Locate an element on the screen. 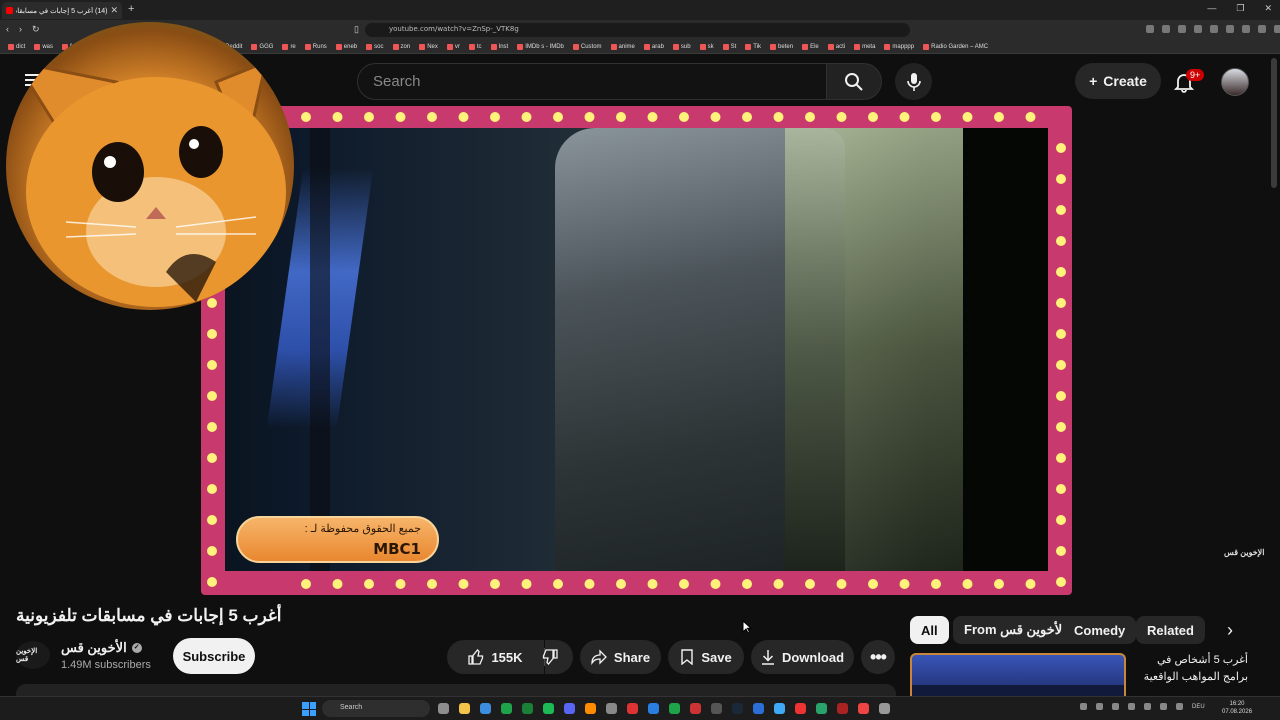  page-scrollbar is located at coordinates (1274, 123).